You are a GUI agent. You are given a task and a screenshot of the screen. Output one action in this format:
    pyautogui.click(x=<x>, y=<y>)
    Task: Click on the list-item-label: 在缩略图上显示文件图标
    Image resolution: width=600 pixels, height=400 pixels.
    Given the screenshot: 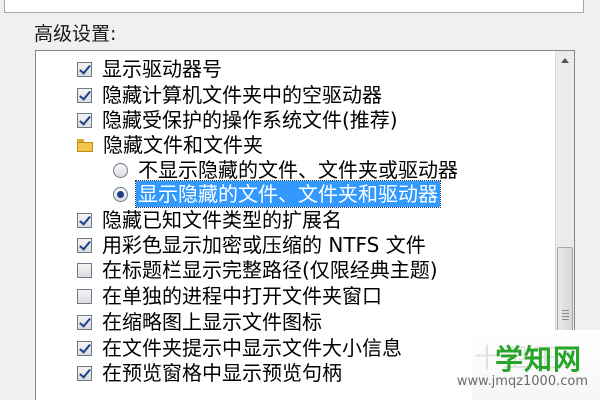 What is the action you would take?
    pyautogui.click(x=212, y=322)
    